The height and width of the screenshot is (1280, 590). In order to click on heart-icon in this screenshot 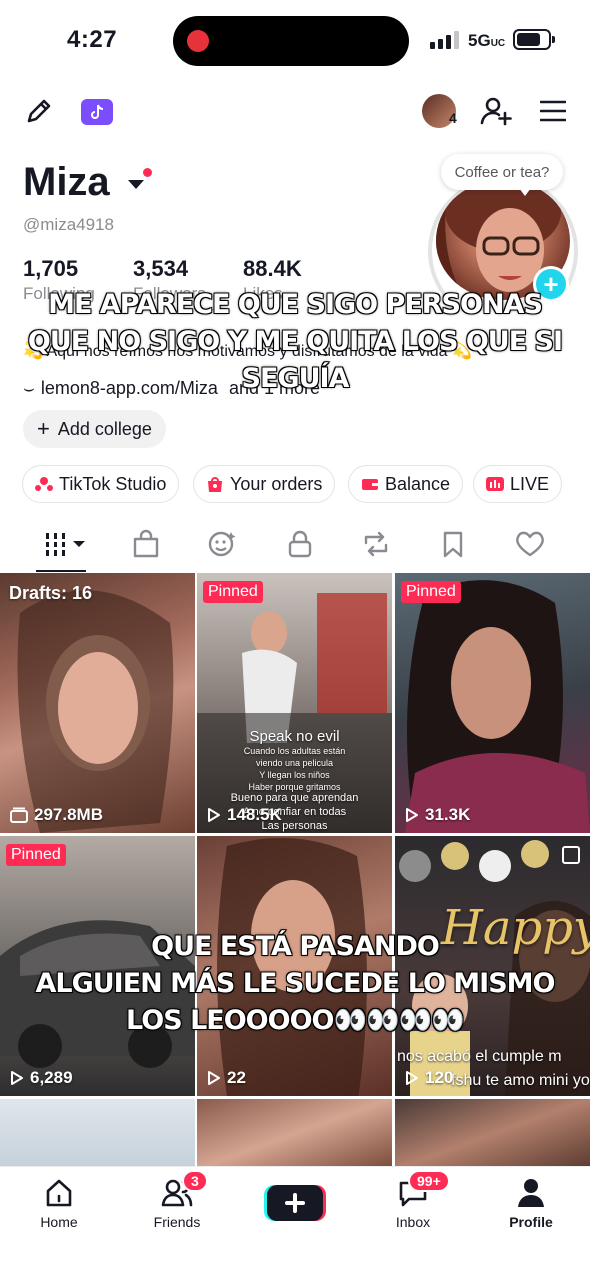, I will do `click(530, 544)`.